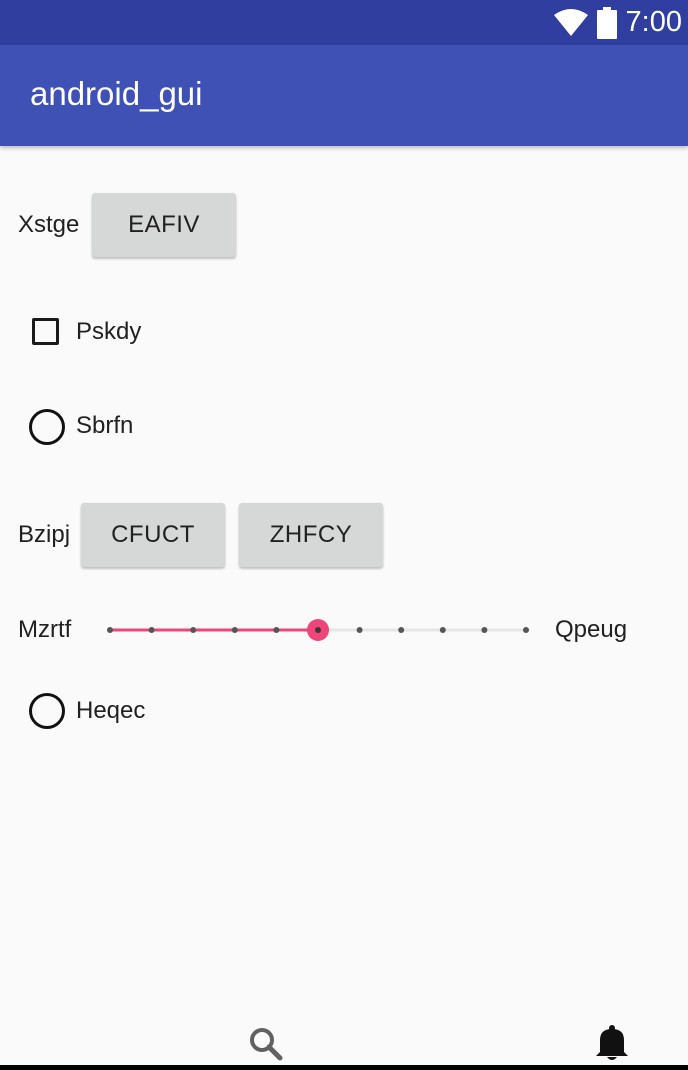 The height and width of the screenshot is (1070, 688). I want to click on app-bar: android_gui, so click(344, 95).